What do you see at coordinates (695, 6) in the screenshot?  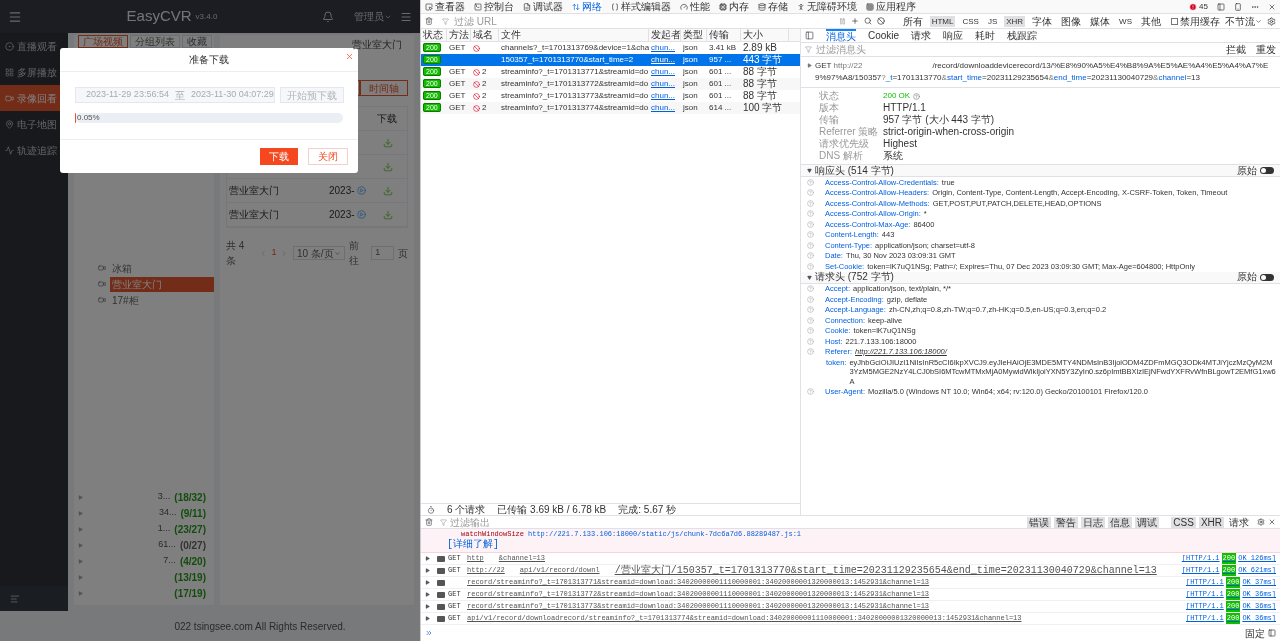 I see `devtools-tab: 性能` at bounding box center [695, 6].